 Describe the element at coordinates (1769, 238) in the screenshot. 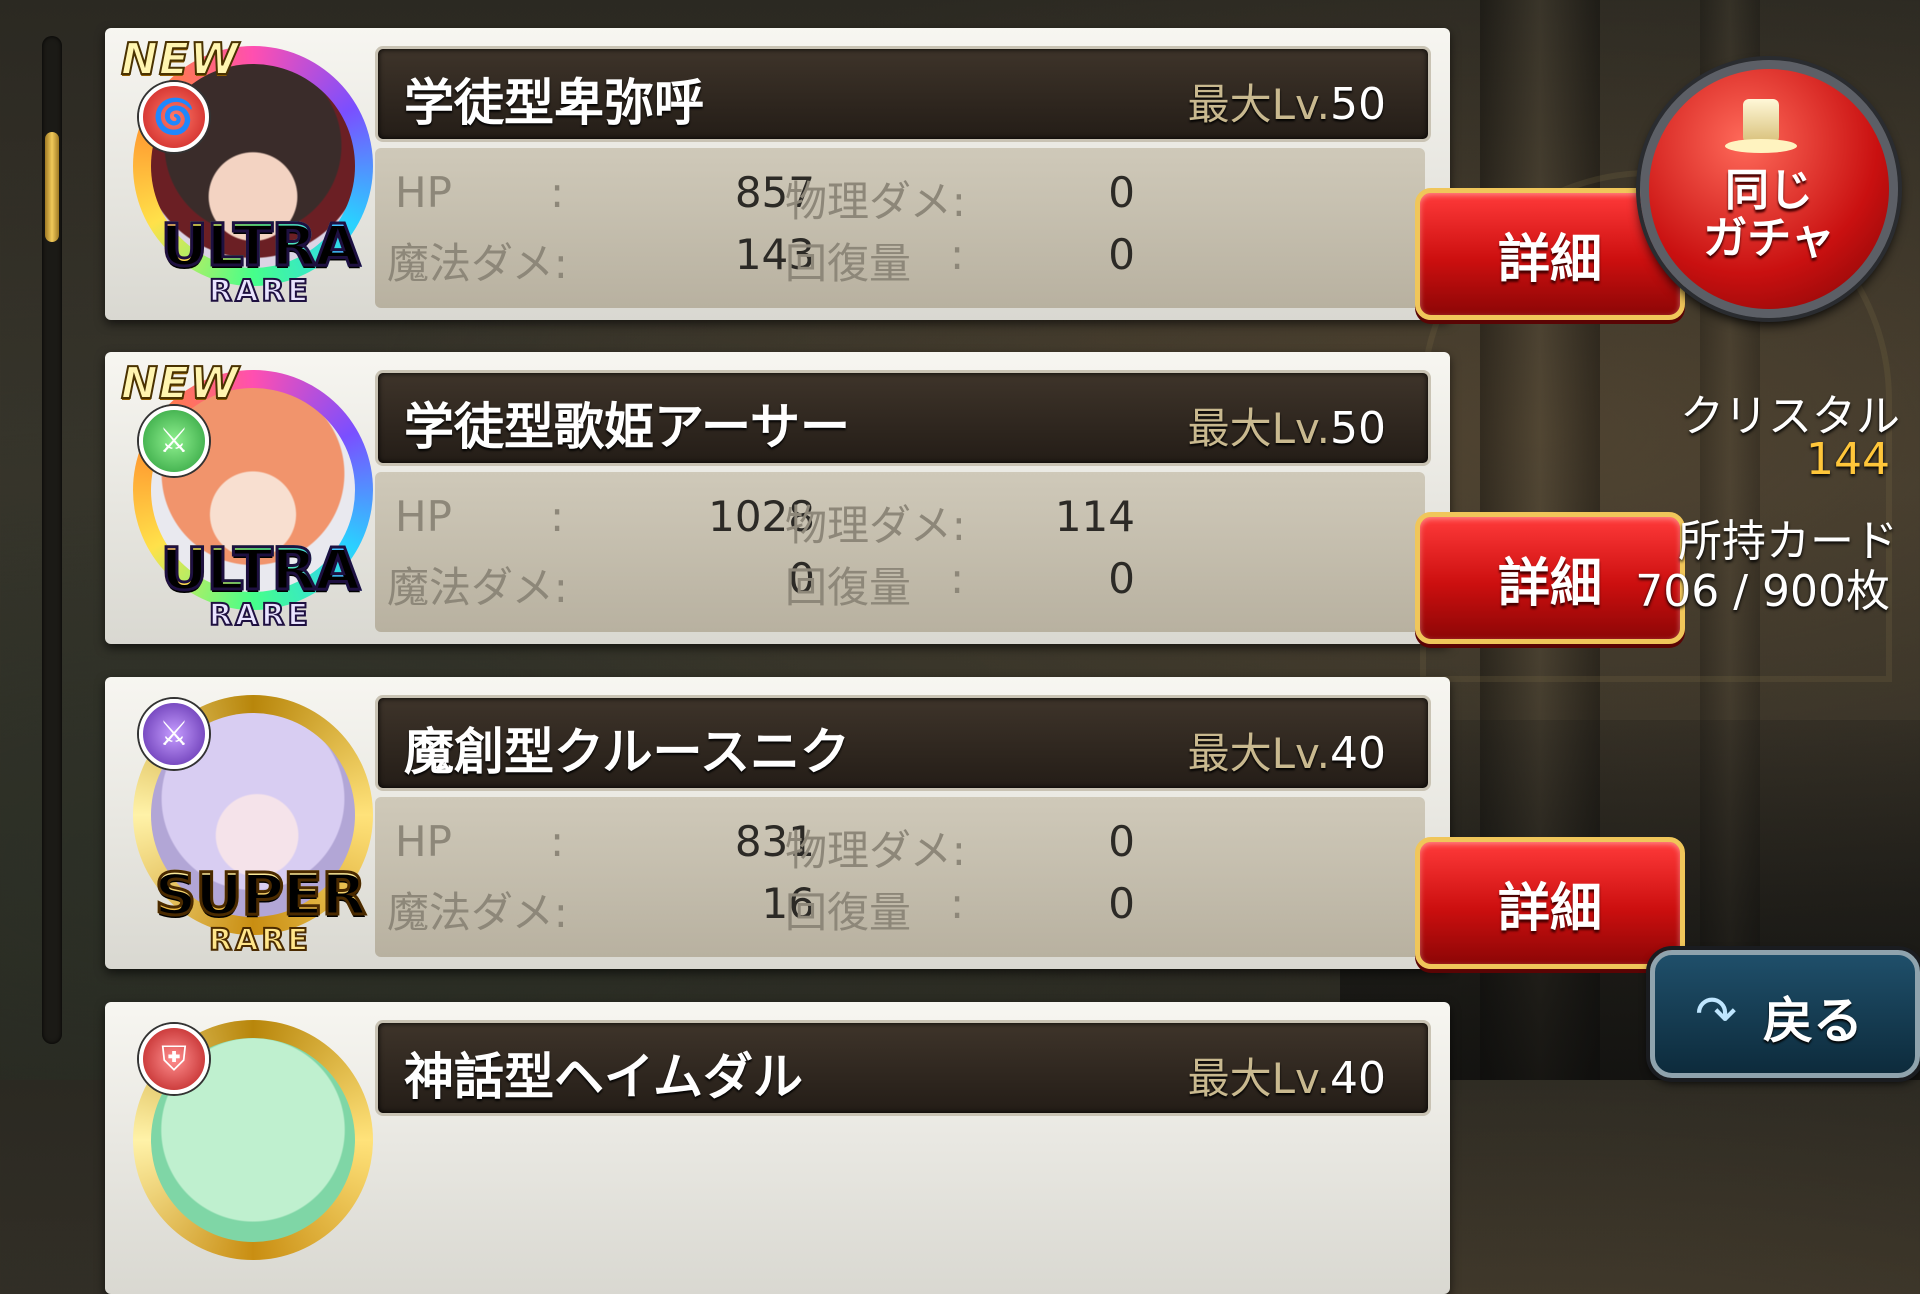

I see `same-gacha-label-line2: ガチャ` at that location.